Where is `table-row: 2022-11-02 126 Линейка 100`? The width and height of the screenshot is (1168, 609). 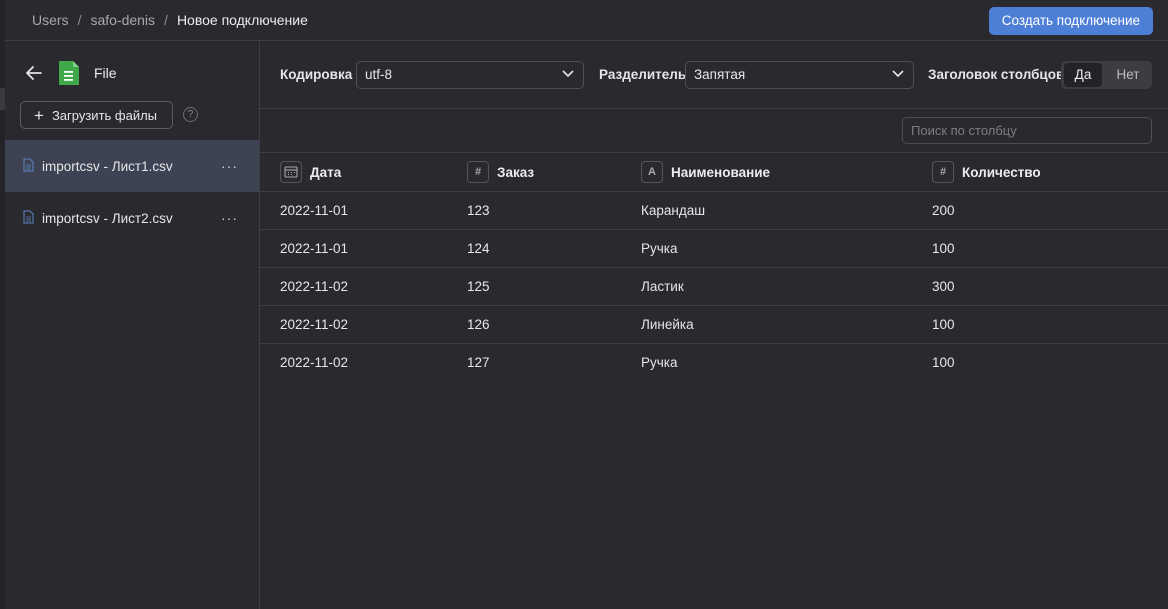 table-row: 2022-11-02 126 Линейка 100 is located at coordinates (714, 325).